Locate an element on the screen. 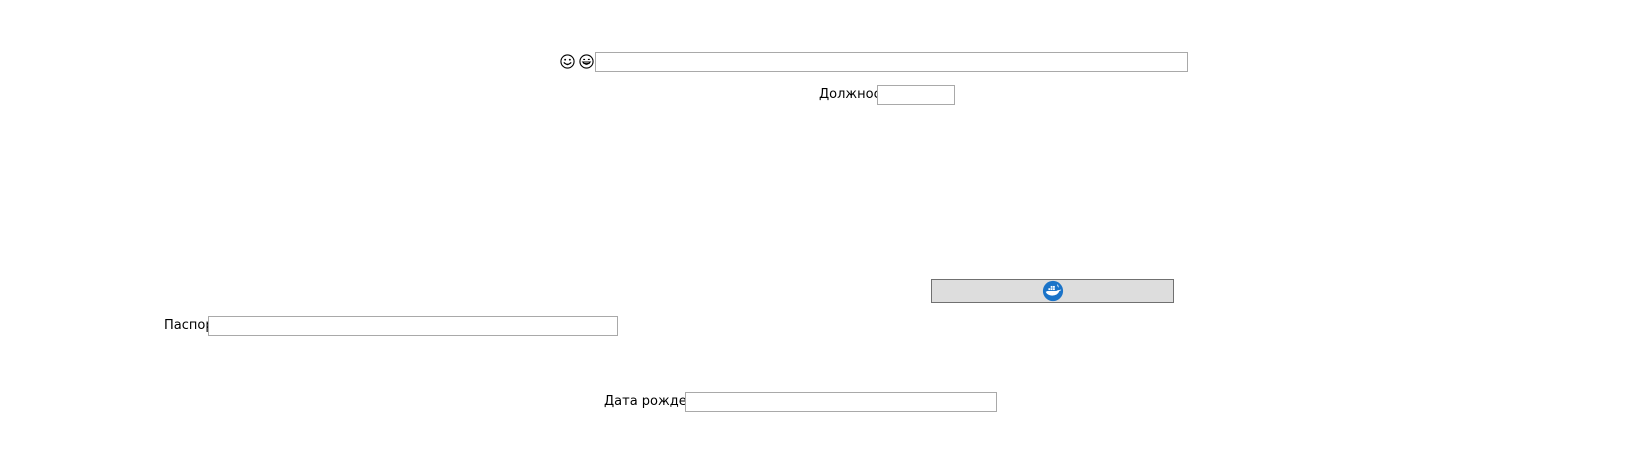 Image resolution: width=1642 pixels, height=465 pixels. smile-with-tongue-icon is located at coordinates (567, 61).